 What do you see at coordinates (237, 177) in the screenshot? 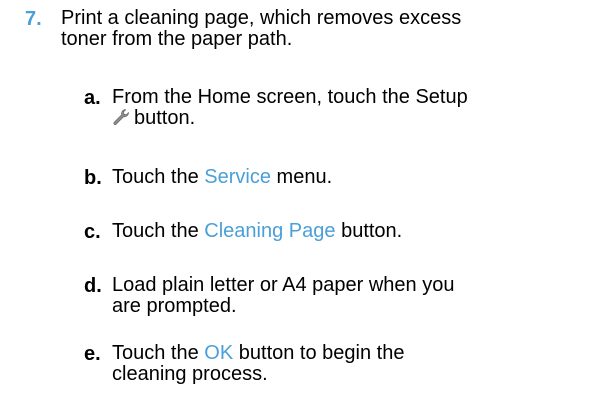
I see `service-menu-label: Service` at bounding box center [237, 177].